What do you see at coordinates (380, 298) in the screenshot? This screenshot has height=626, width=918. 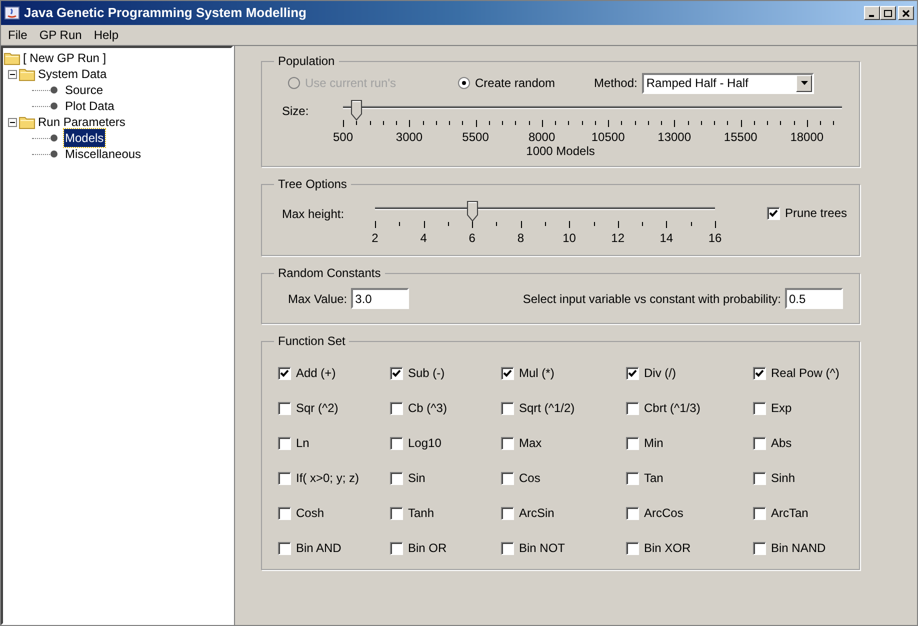 I see `input-field: 3.0` at bounding box center [380, 298].